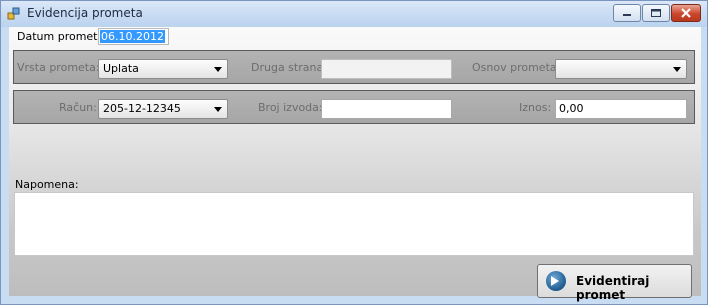 The width and height of the screenshot is (708, 305). Describe the element at coordinates (613, 288) in the screenshot. I see `evidentiraj-label: Evidentiraj promet` at that location.